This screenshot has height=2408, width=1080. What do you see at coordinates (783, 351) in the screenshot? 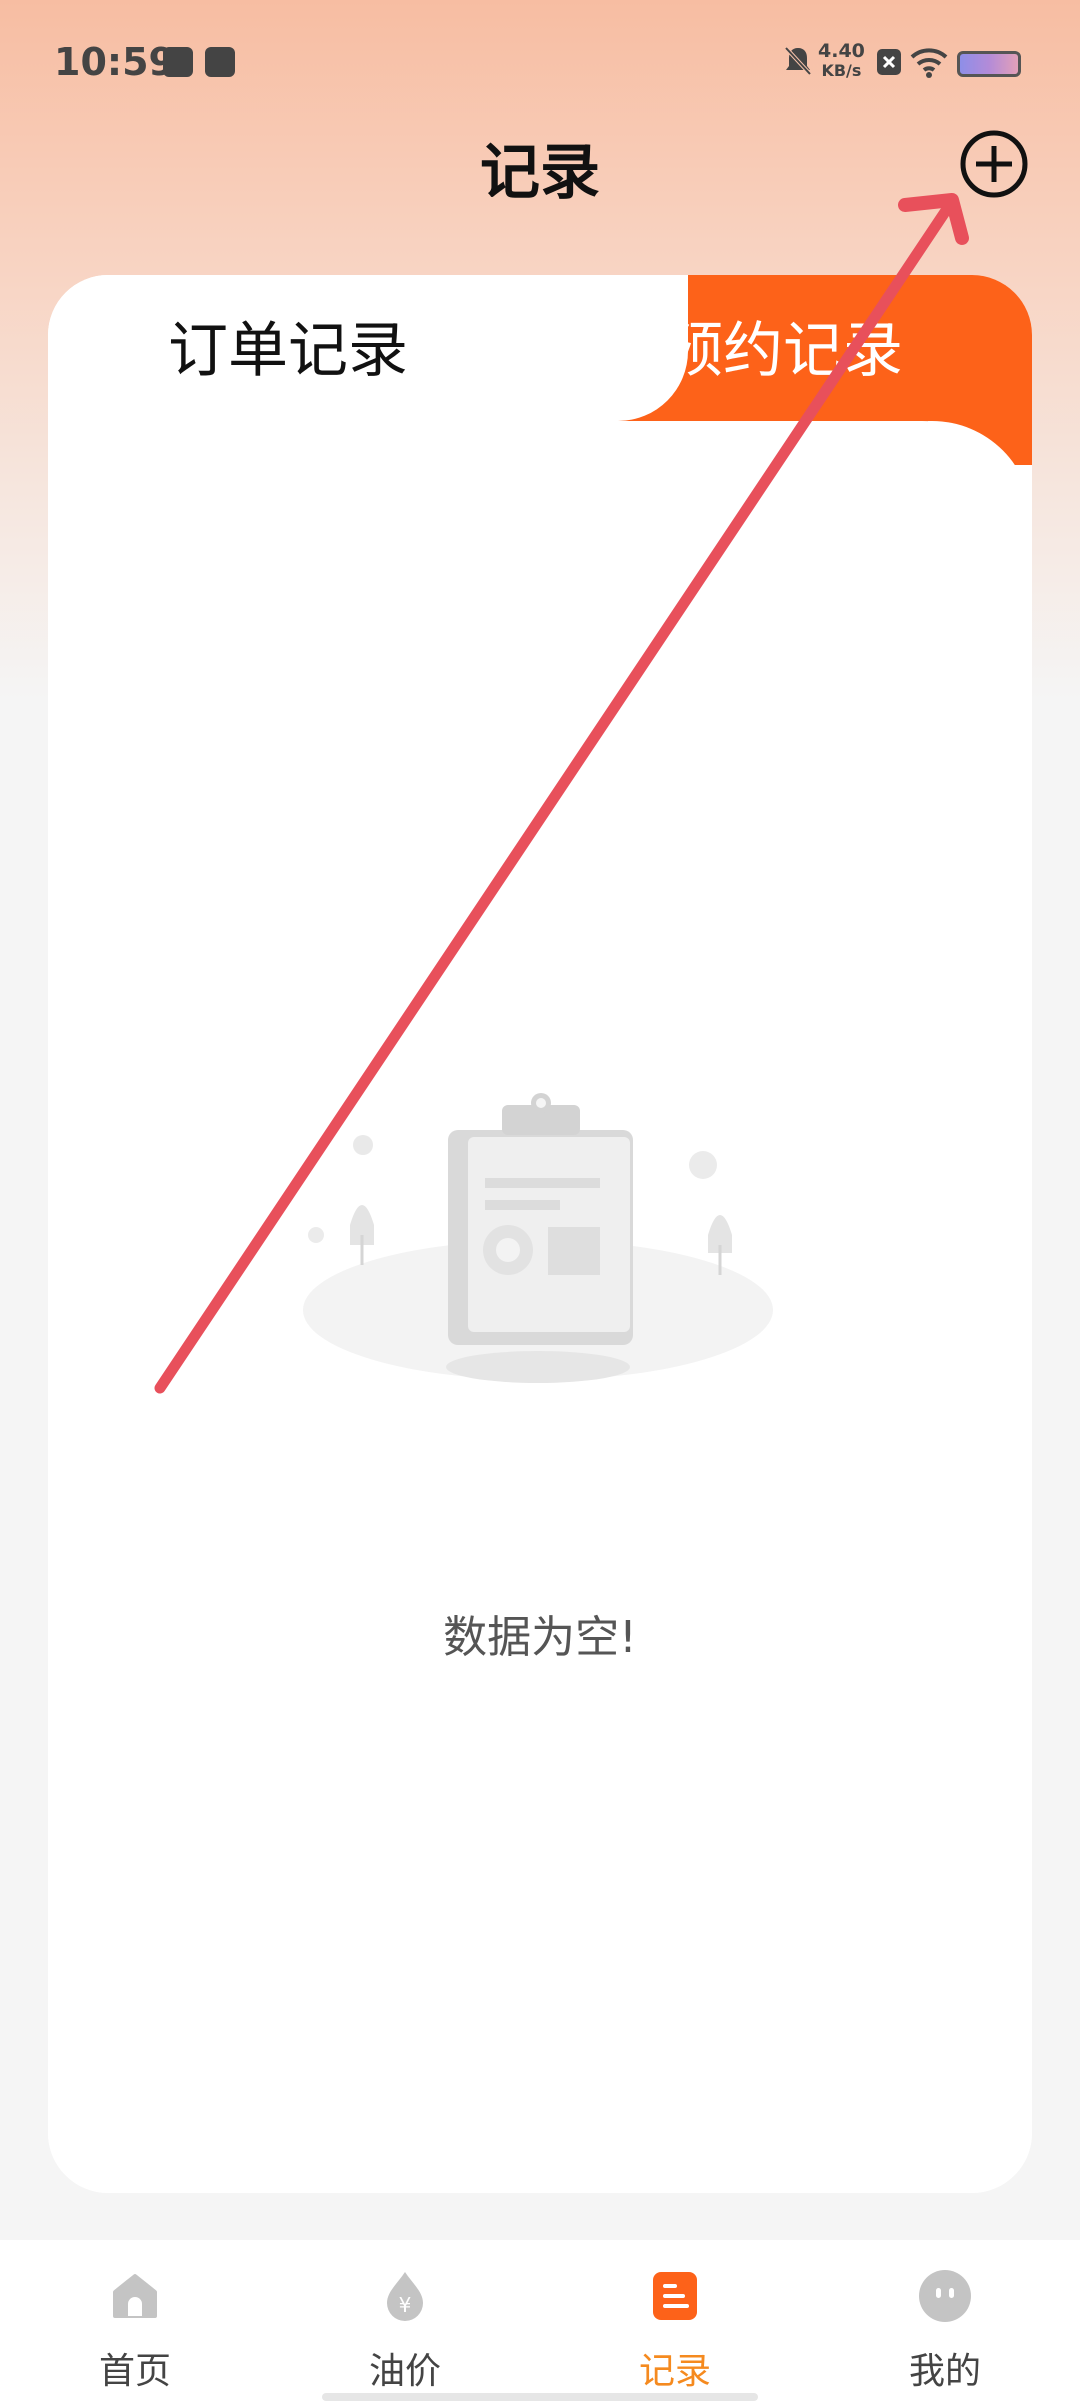
I see `tab-appointment-records-label: 预约记录` at bounding box center [783, 351].